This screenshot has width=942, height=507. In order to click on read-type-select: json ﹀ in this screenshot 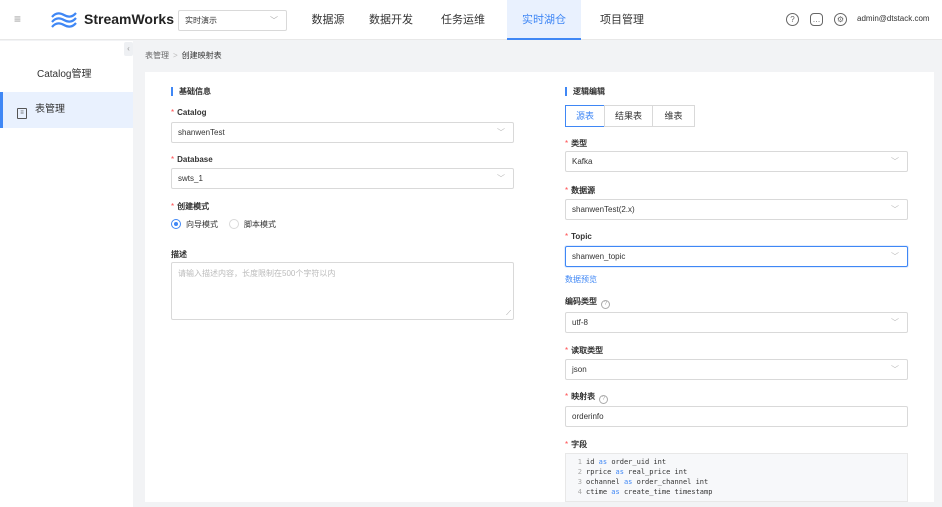, I will do `click(736, 369)`.